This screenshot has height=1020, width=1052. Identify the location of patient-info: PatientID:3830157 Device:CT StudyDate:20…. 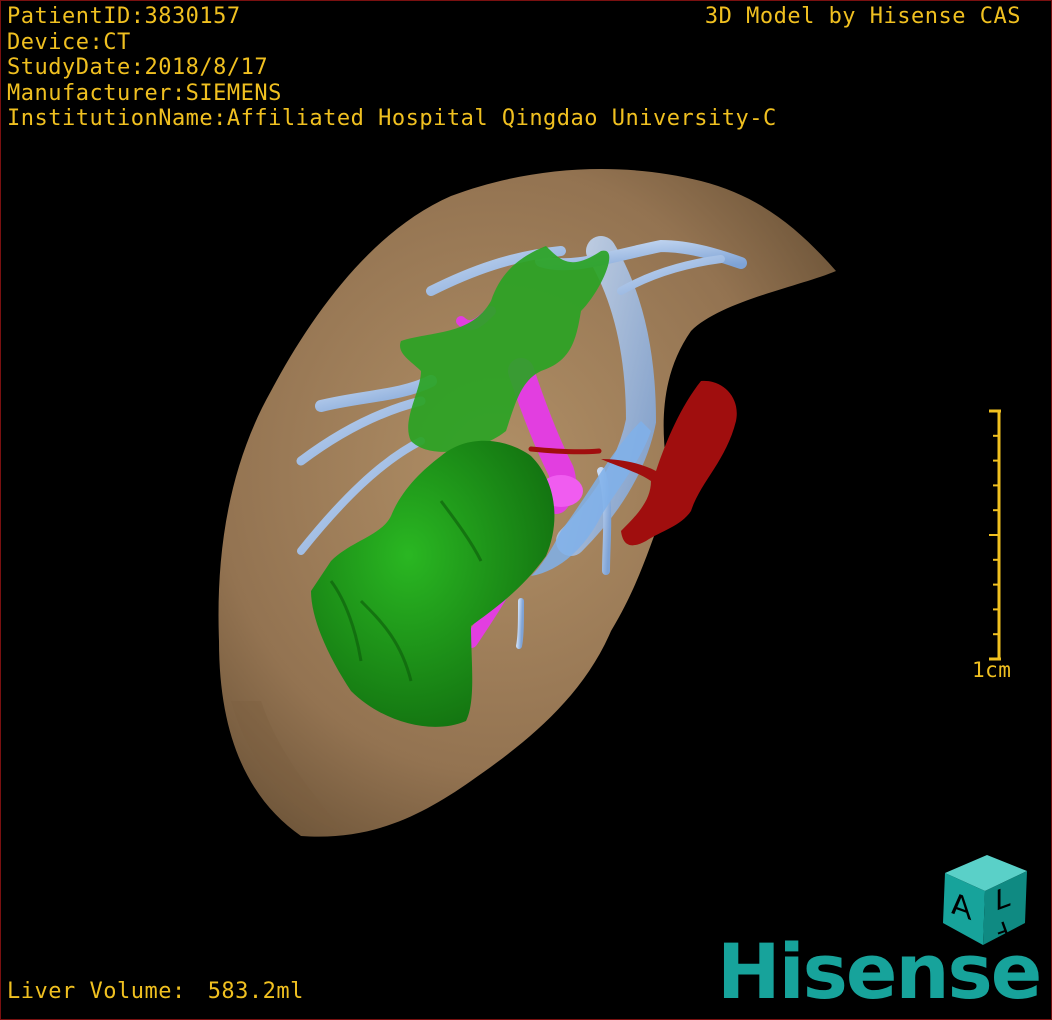
(392, 68).